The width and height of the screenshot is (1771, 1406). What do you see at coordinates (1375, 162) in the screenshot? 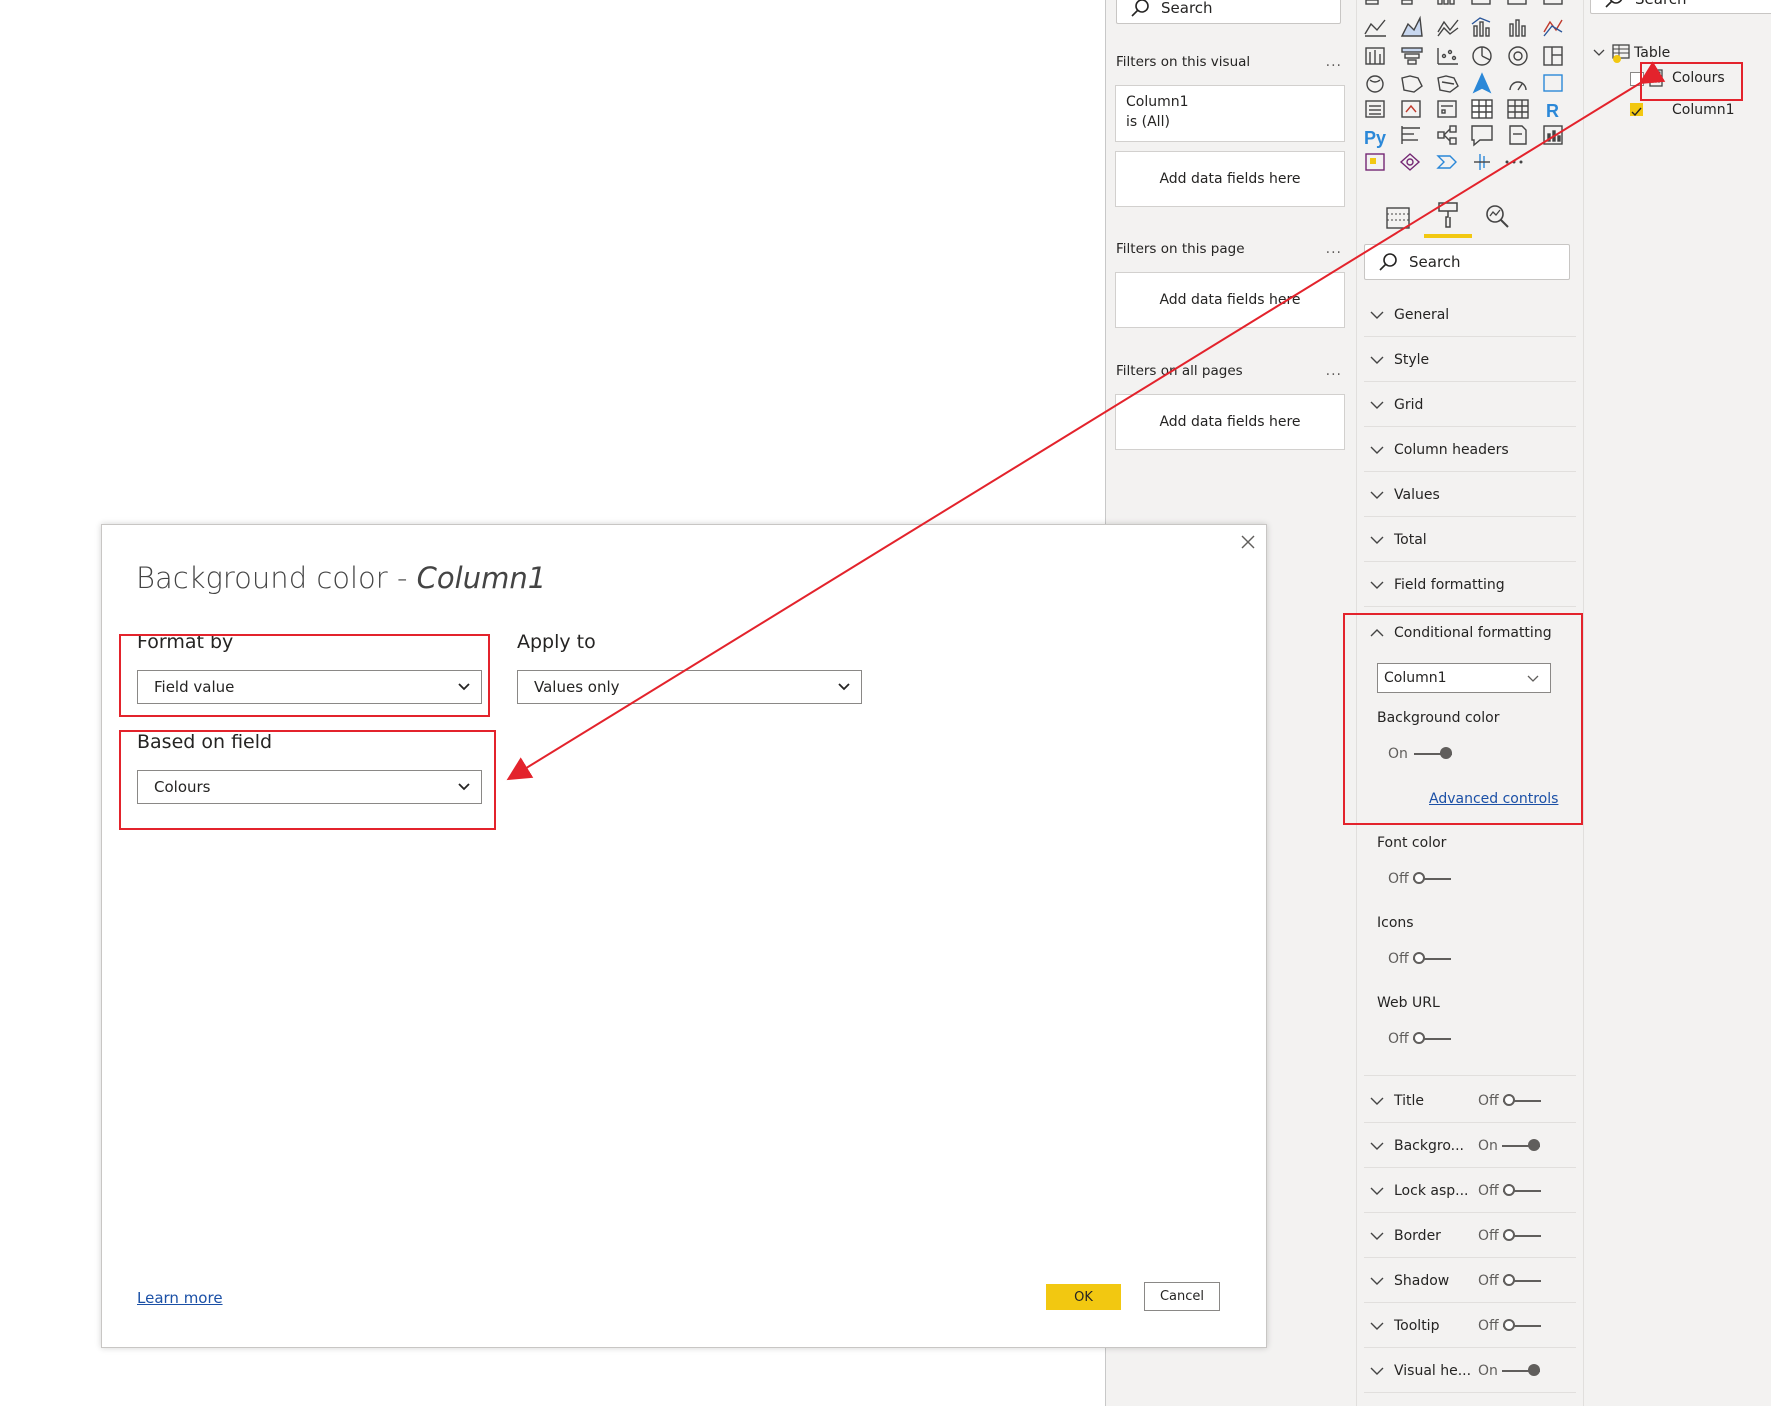
I see `power-apps-icon` at bounding box center [1375, 162].